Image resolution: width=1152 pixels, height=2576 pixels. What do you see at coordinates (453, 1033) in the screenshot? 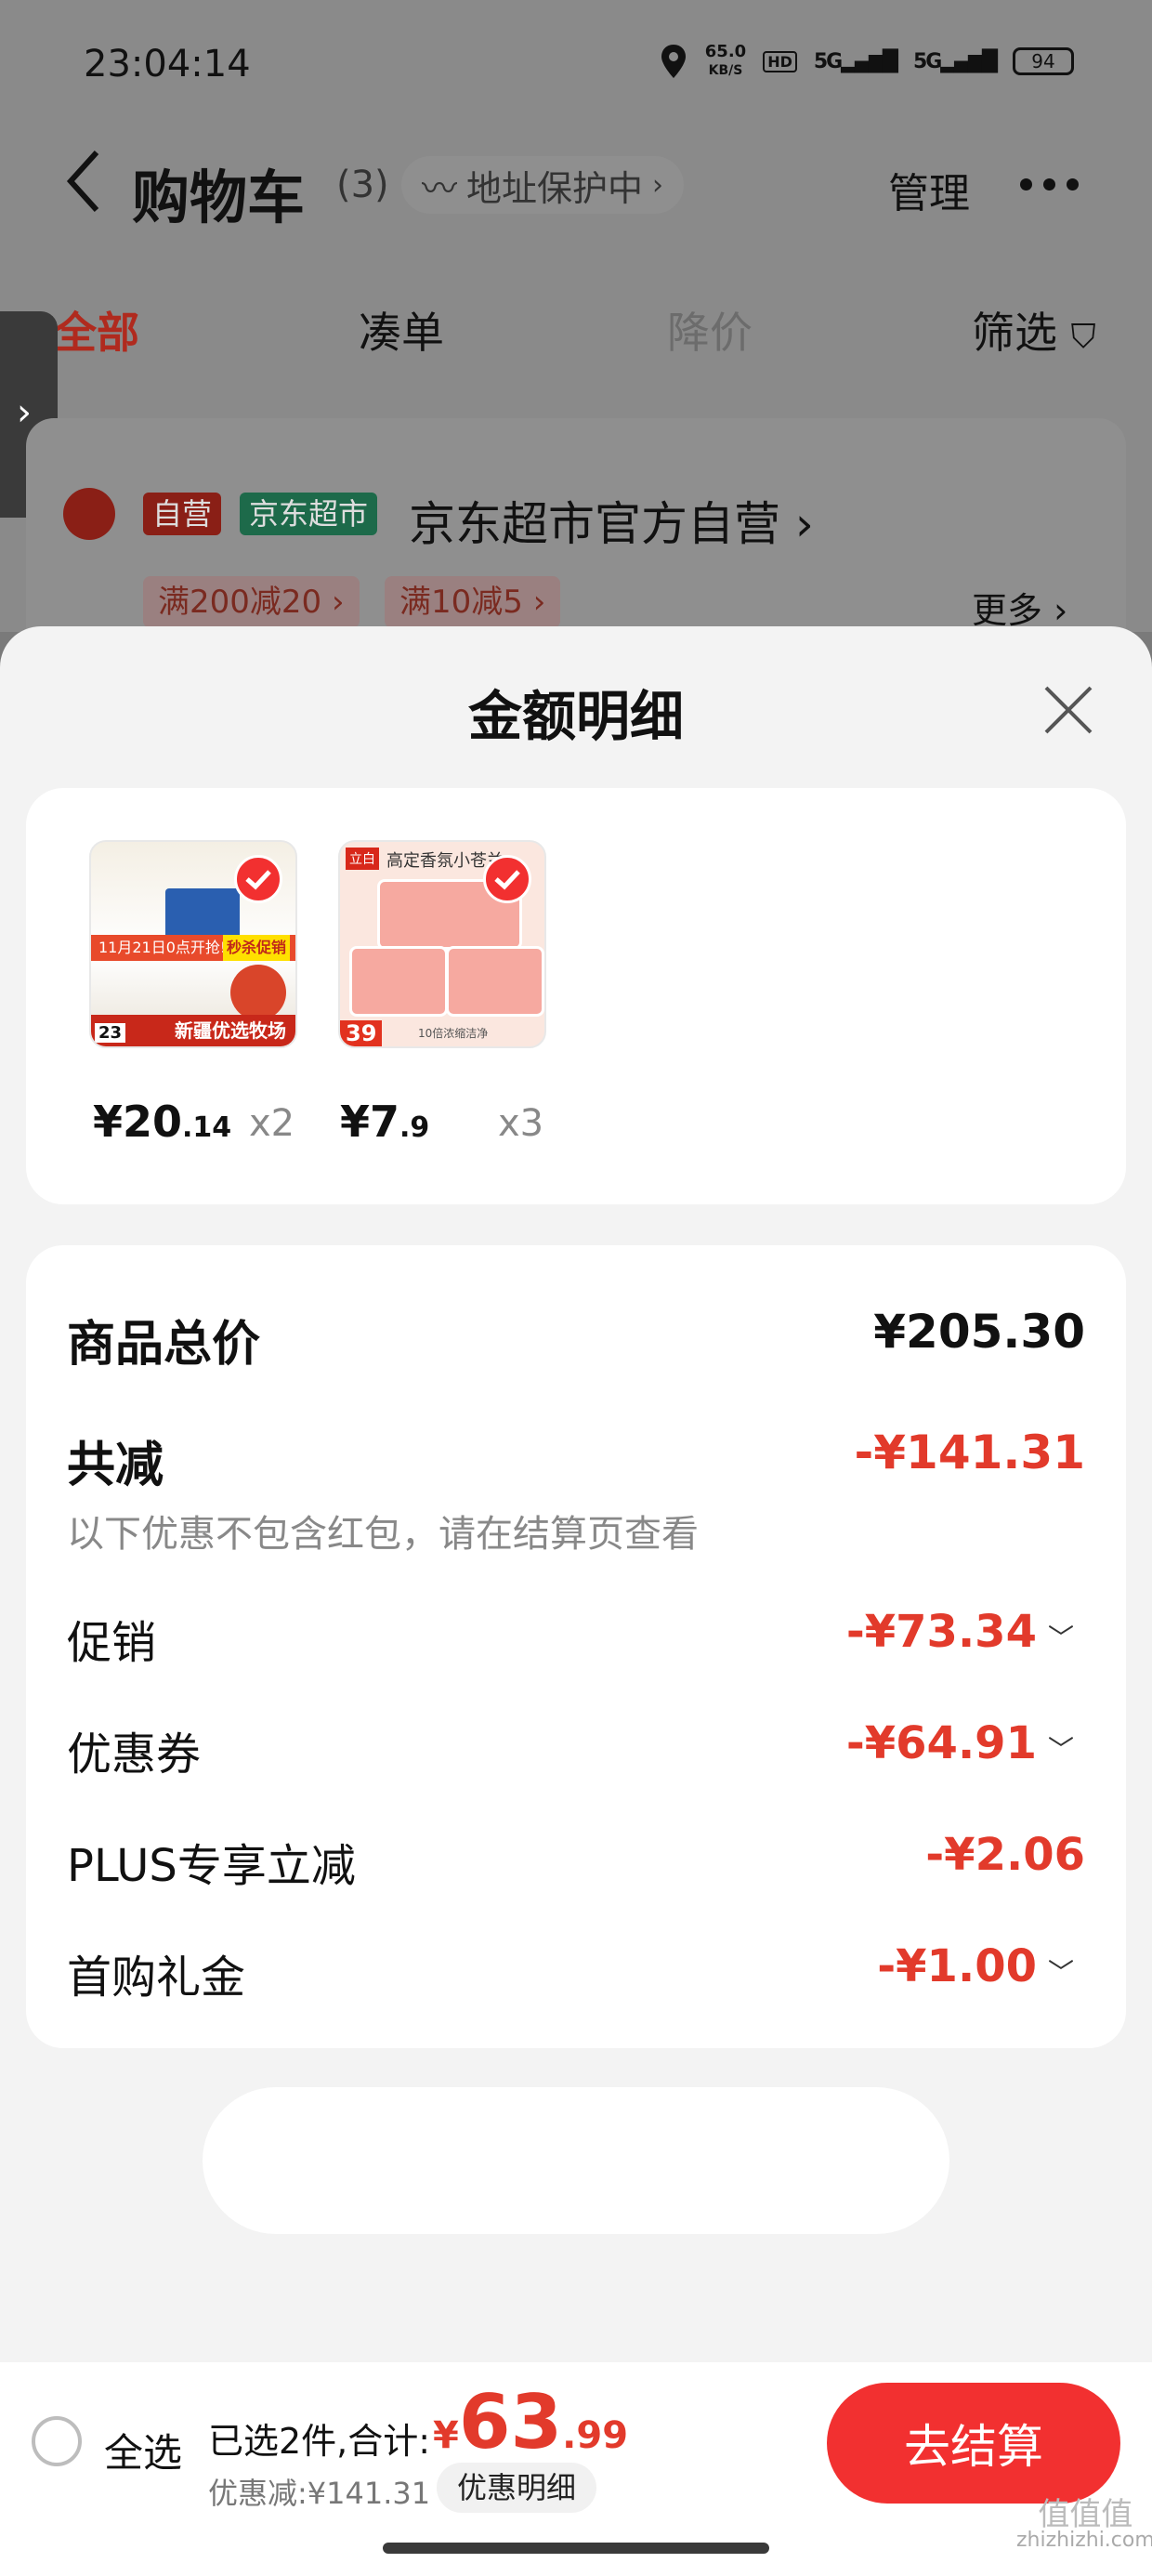
I see `thumb-footer: 10倍浓缩洁净` at bounding box center [453, 1033].